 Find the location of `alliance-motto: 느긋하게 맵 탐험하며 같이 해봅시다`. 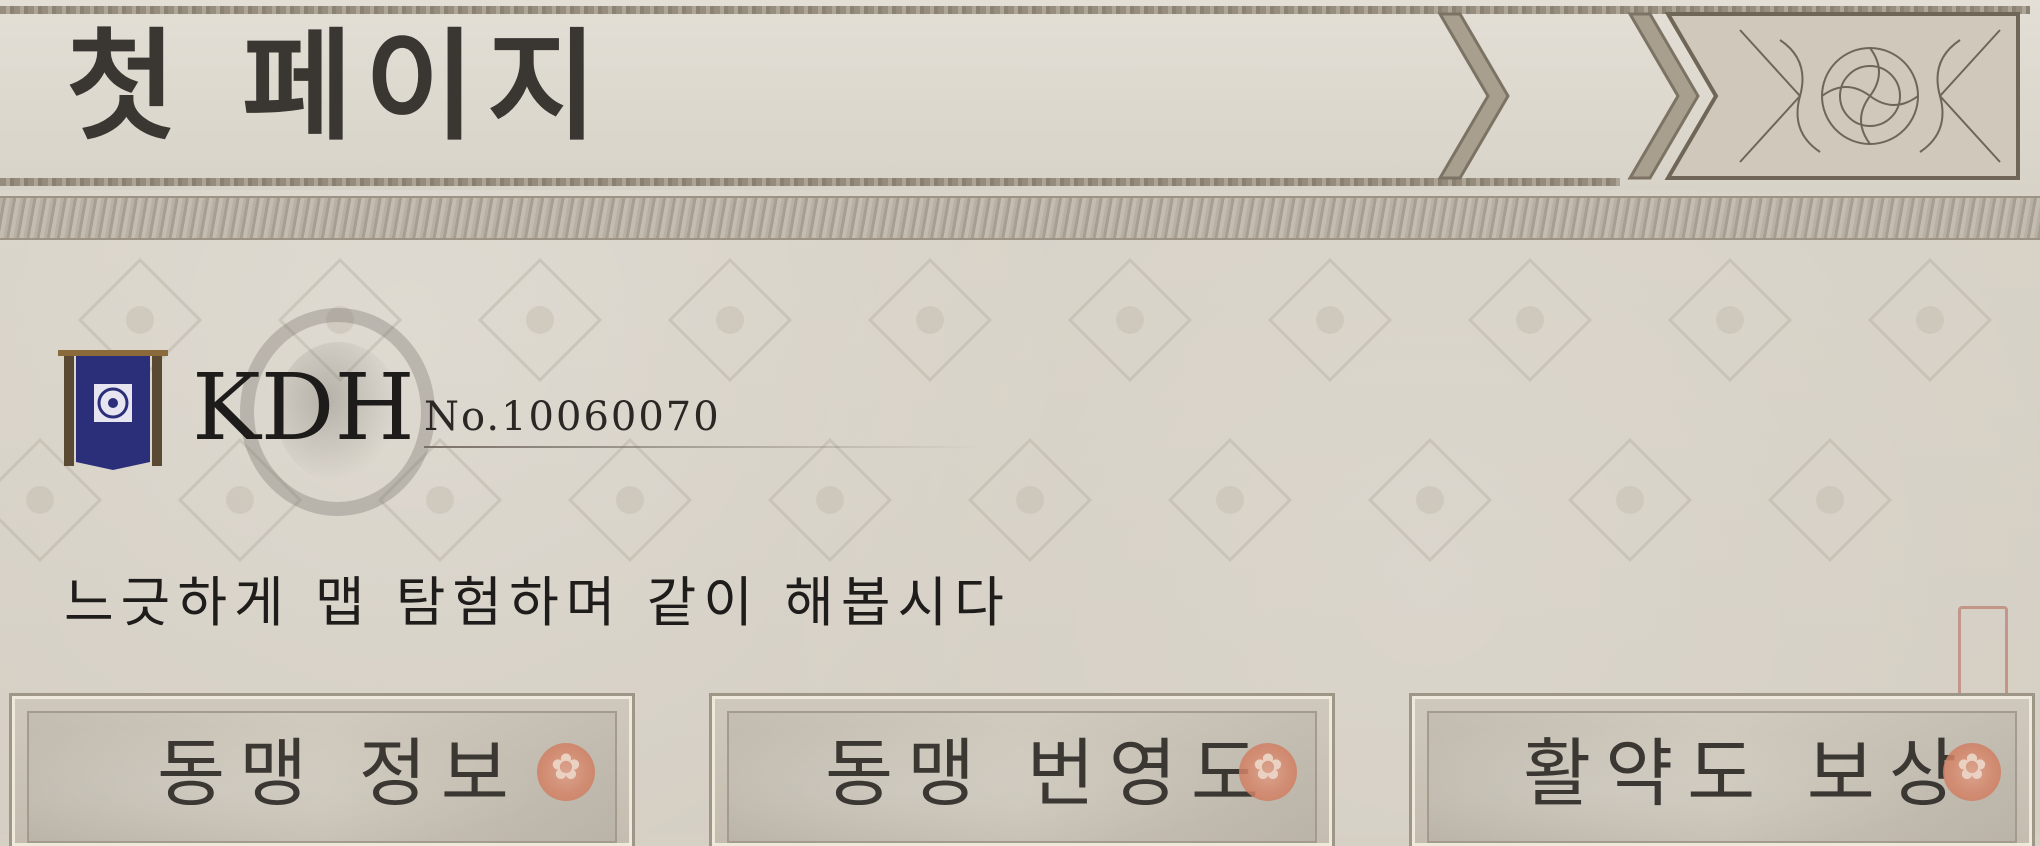

alliance-motto: 느긋하게 맵 탐험하며 같이 해봅시다 is located at coordinates (537, 602).